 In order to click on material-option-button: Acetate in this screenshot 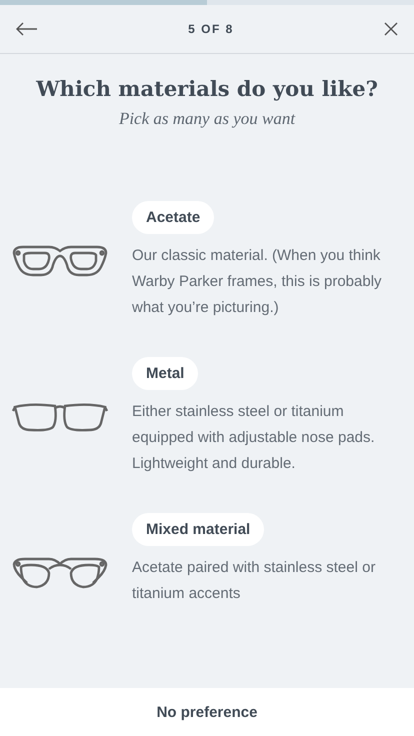, I will do `click(173, 217)`.